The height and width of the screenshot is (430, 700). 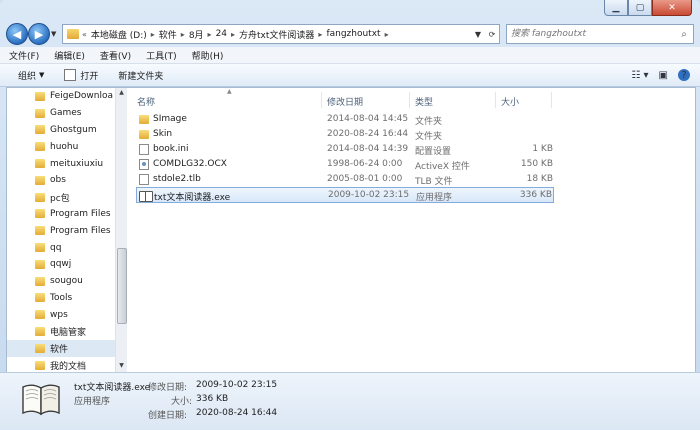 What do you see at coordinates (684, 75) in the screenshot?
I see `help-icon: ?` at bounding box center [684, 75].